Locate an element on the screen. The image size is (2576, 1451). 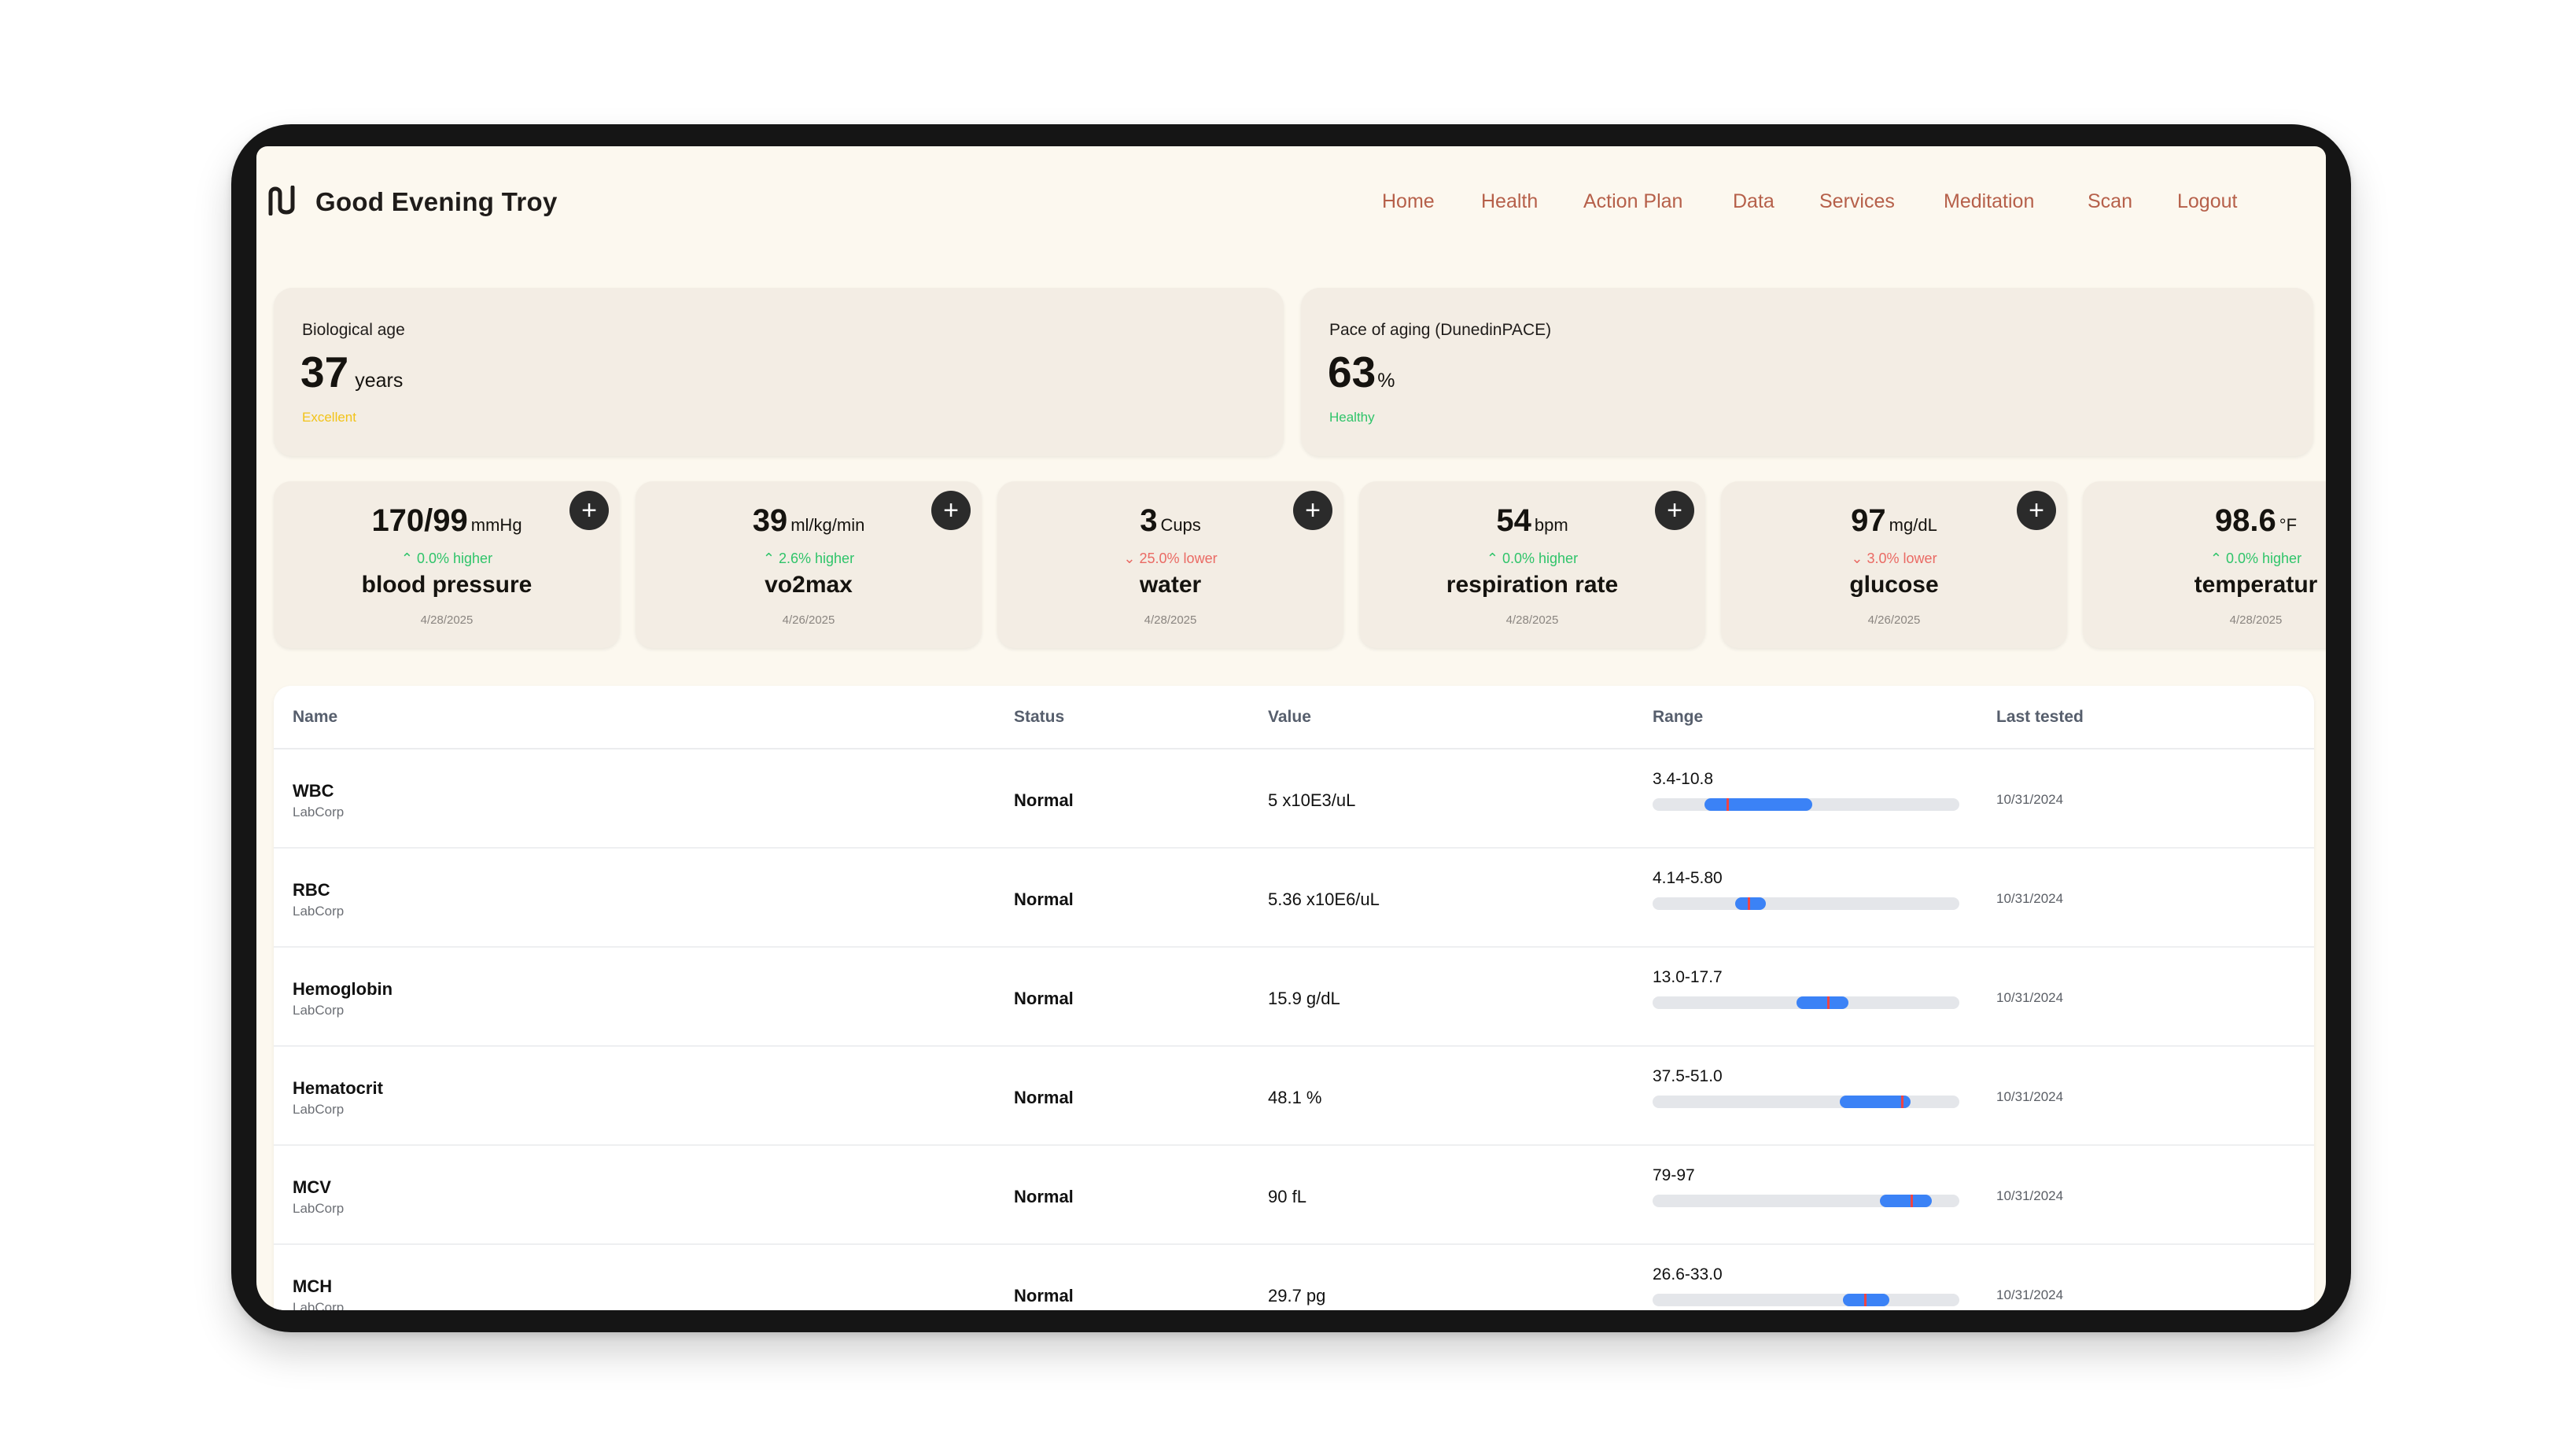
metric-change: ⌃ 2.6% higher is located at coordinates (809, 559).